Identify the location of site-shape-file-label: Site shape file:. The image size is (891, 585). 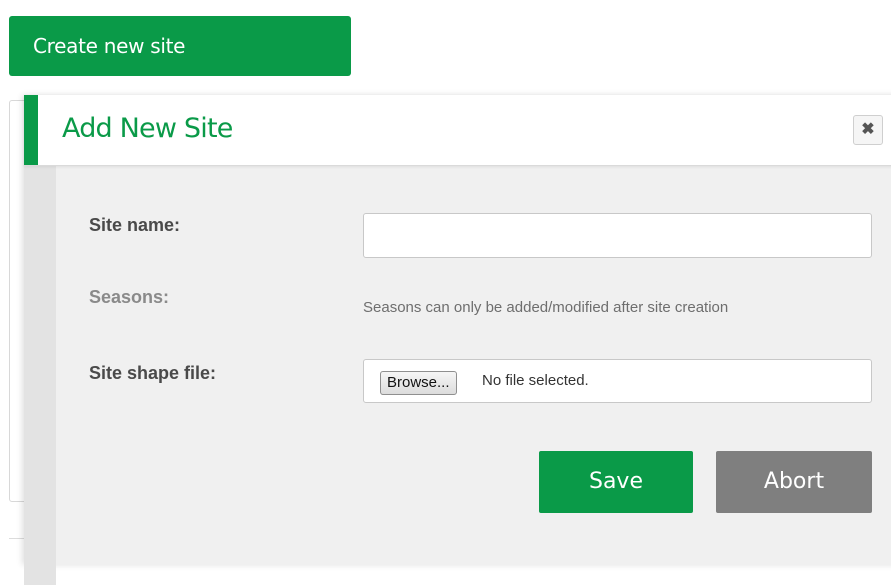
(153, 373).